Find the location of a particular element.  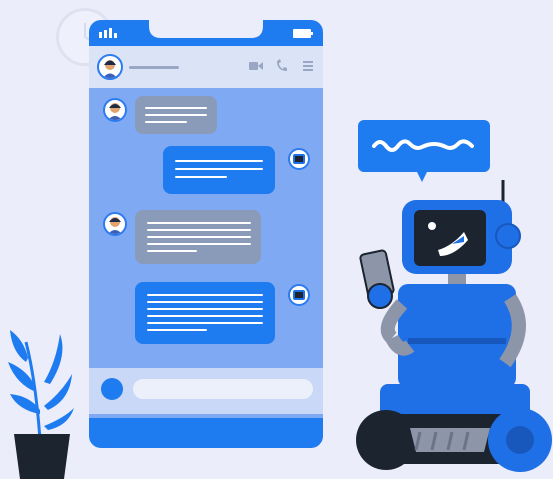

attach-button is located at coordinates (112, 389).